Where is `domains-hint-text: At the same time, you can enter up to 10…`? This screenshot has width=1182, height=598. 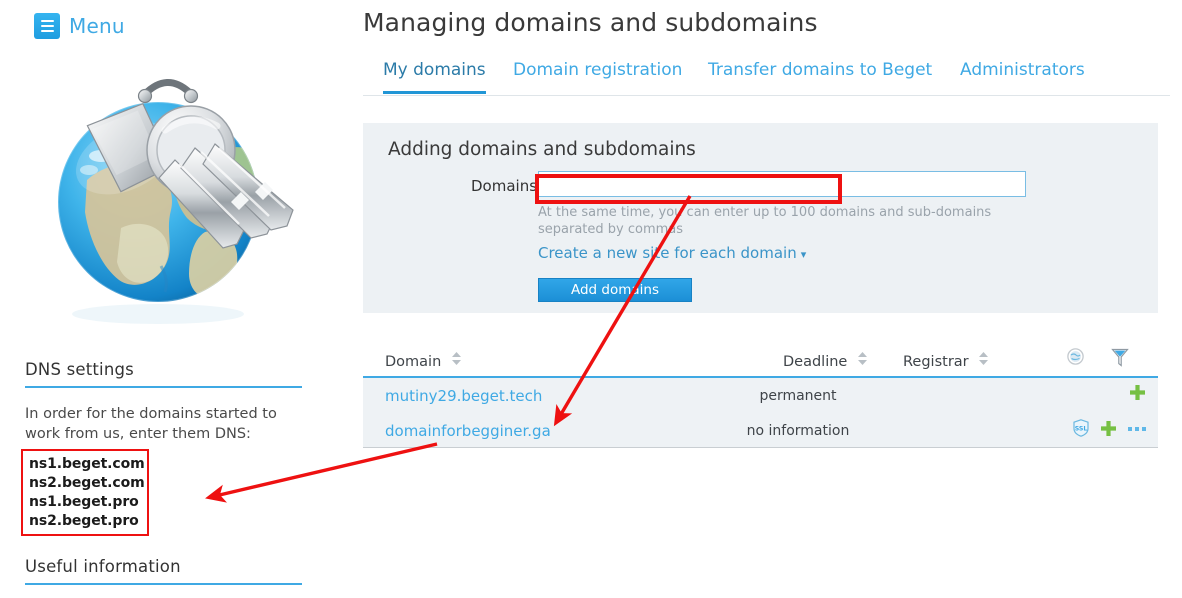
domains-hint-text: At the same time, you can enter up to 10… is located at coordinates (765, 221).